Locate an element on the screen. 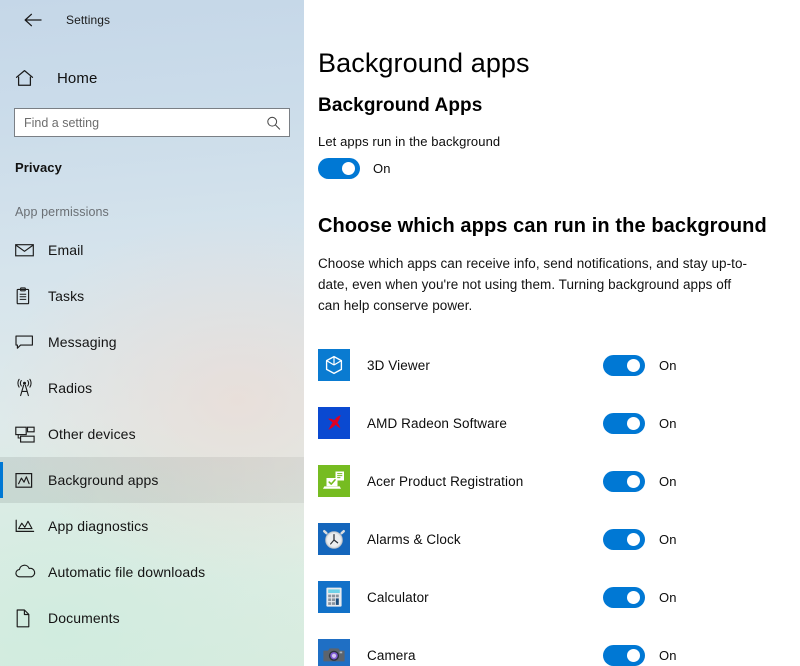  sidebar-item-documents-label: Documents is located at coordinates (84, 618).